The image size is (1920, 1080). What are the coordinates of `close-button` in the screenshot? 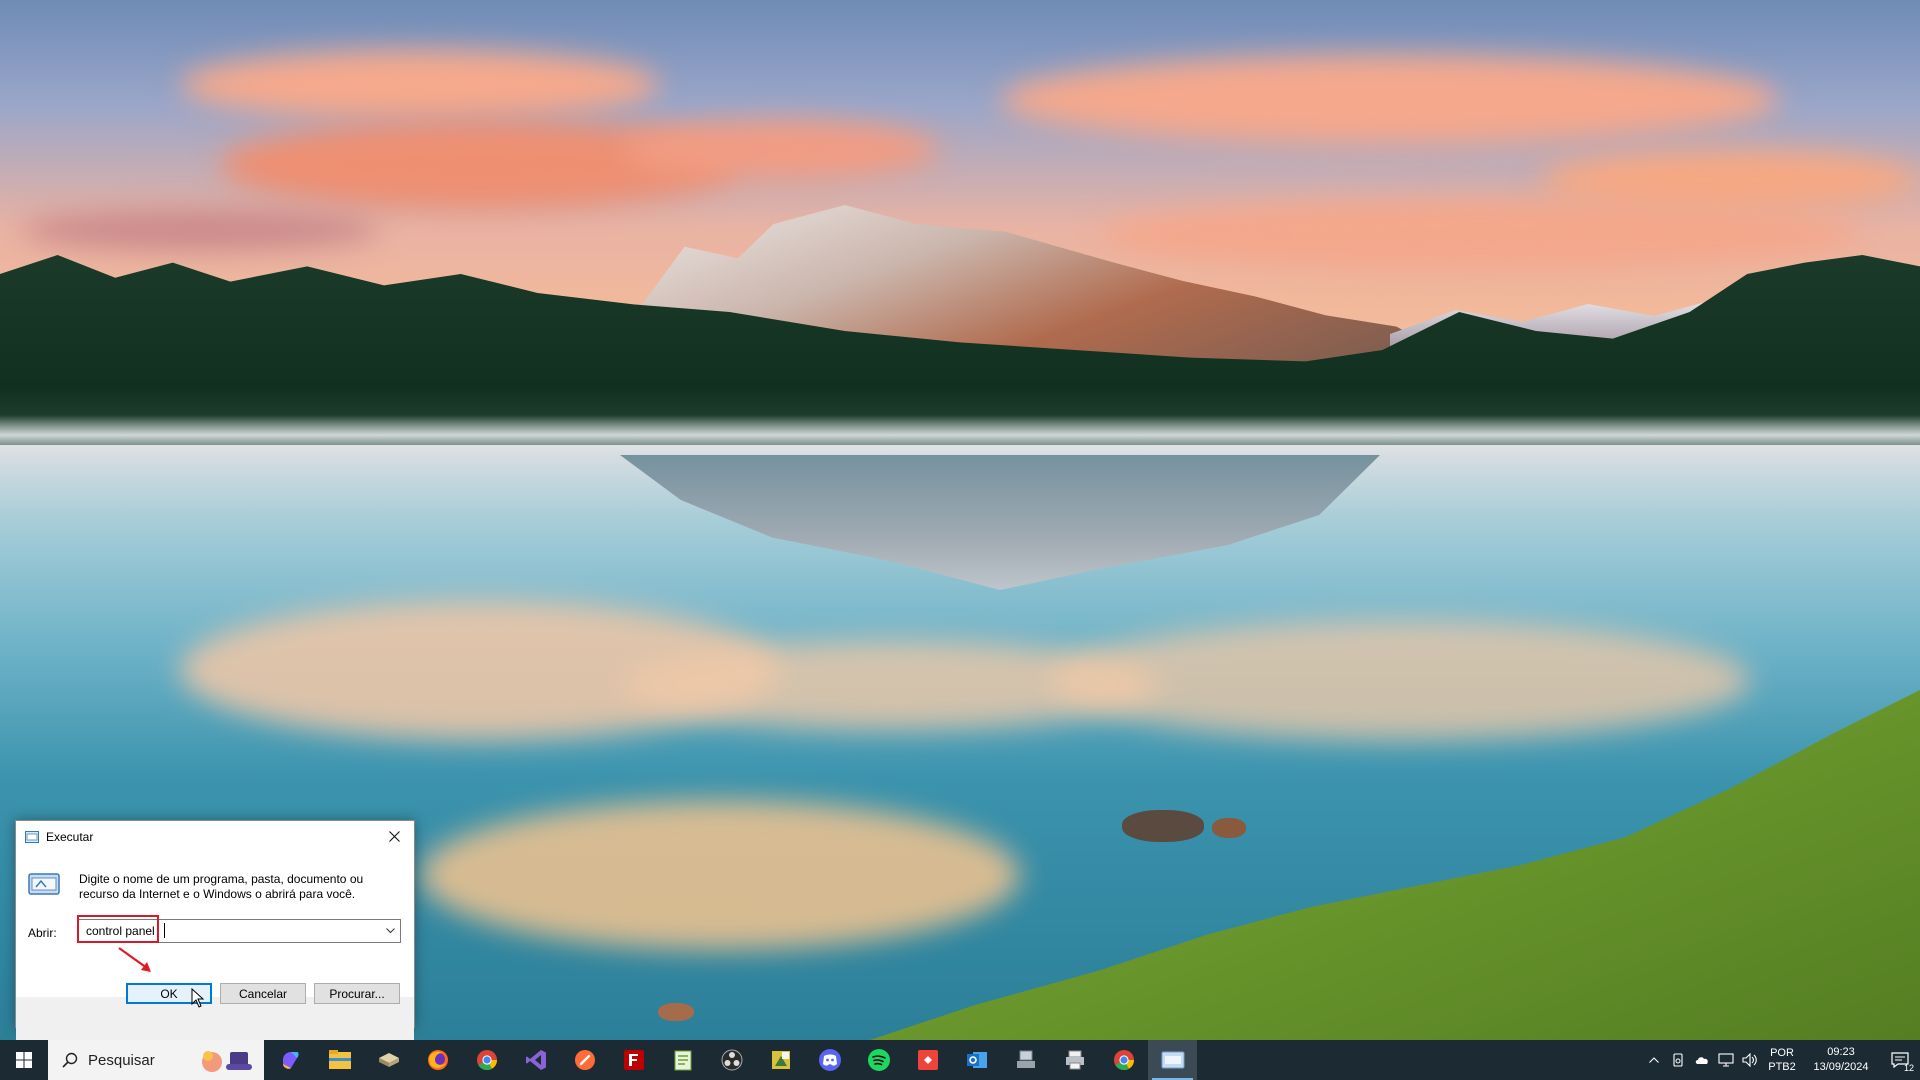 It's located at (394, 836).